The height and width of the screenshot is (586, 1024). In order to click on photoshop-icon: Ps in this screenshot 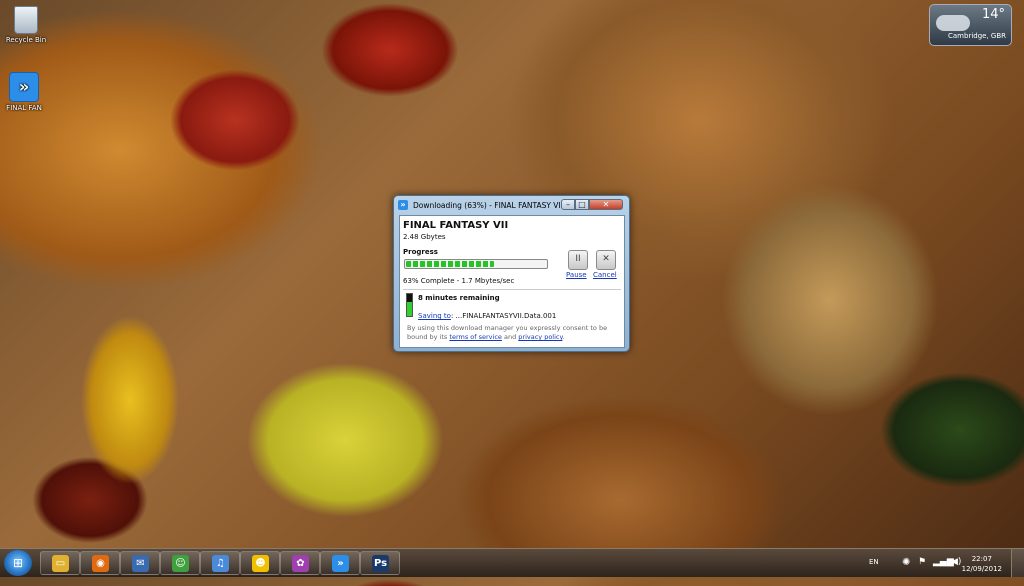, I will do `click(380, 563)`.